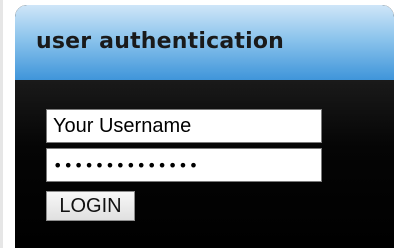 This screenshot has width=394, height=248. Describe the element at coordinates (184, 165) in the screenshot. I see `password-input` at that location.